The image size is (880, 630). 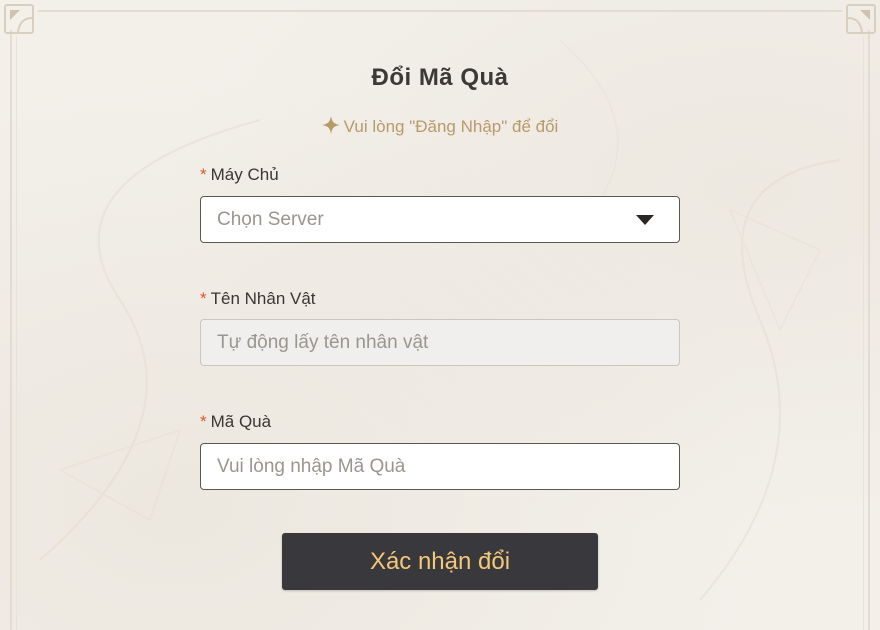 I want to click on server-select-value: Chọn Server, so click(x=270, y=219).